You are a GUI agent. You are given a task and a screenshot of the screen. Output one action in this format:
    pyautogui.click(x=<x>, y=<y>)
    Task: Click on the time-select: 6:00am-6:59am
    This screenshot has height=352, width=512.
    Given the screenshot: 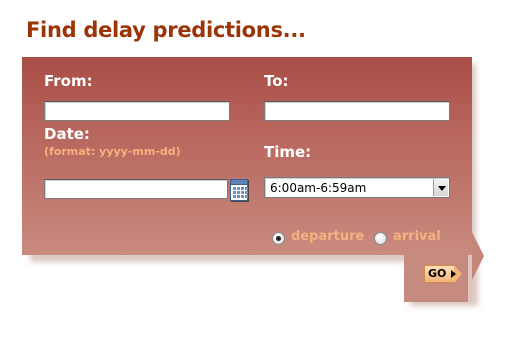 What is the action you would take?
    pyautogui.click(x=357, y=187)
    